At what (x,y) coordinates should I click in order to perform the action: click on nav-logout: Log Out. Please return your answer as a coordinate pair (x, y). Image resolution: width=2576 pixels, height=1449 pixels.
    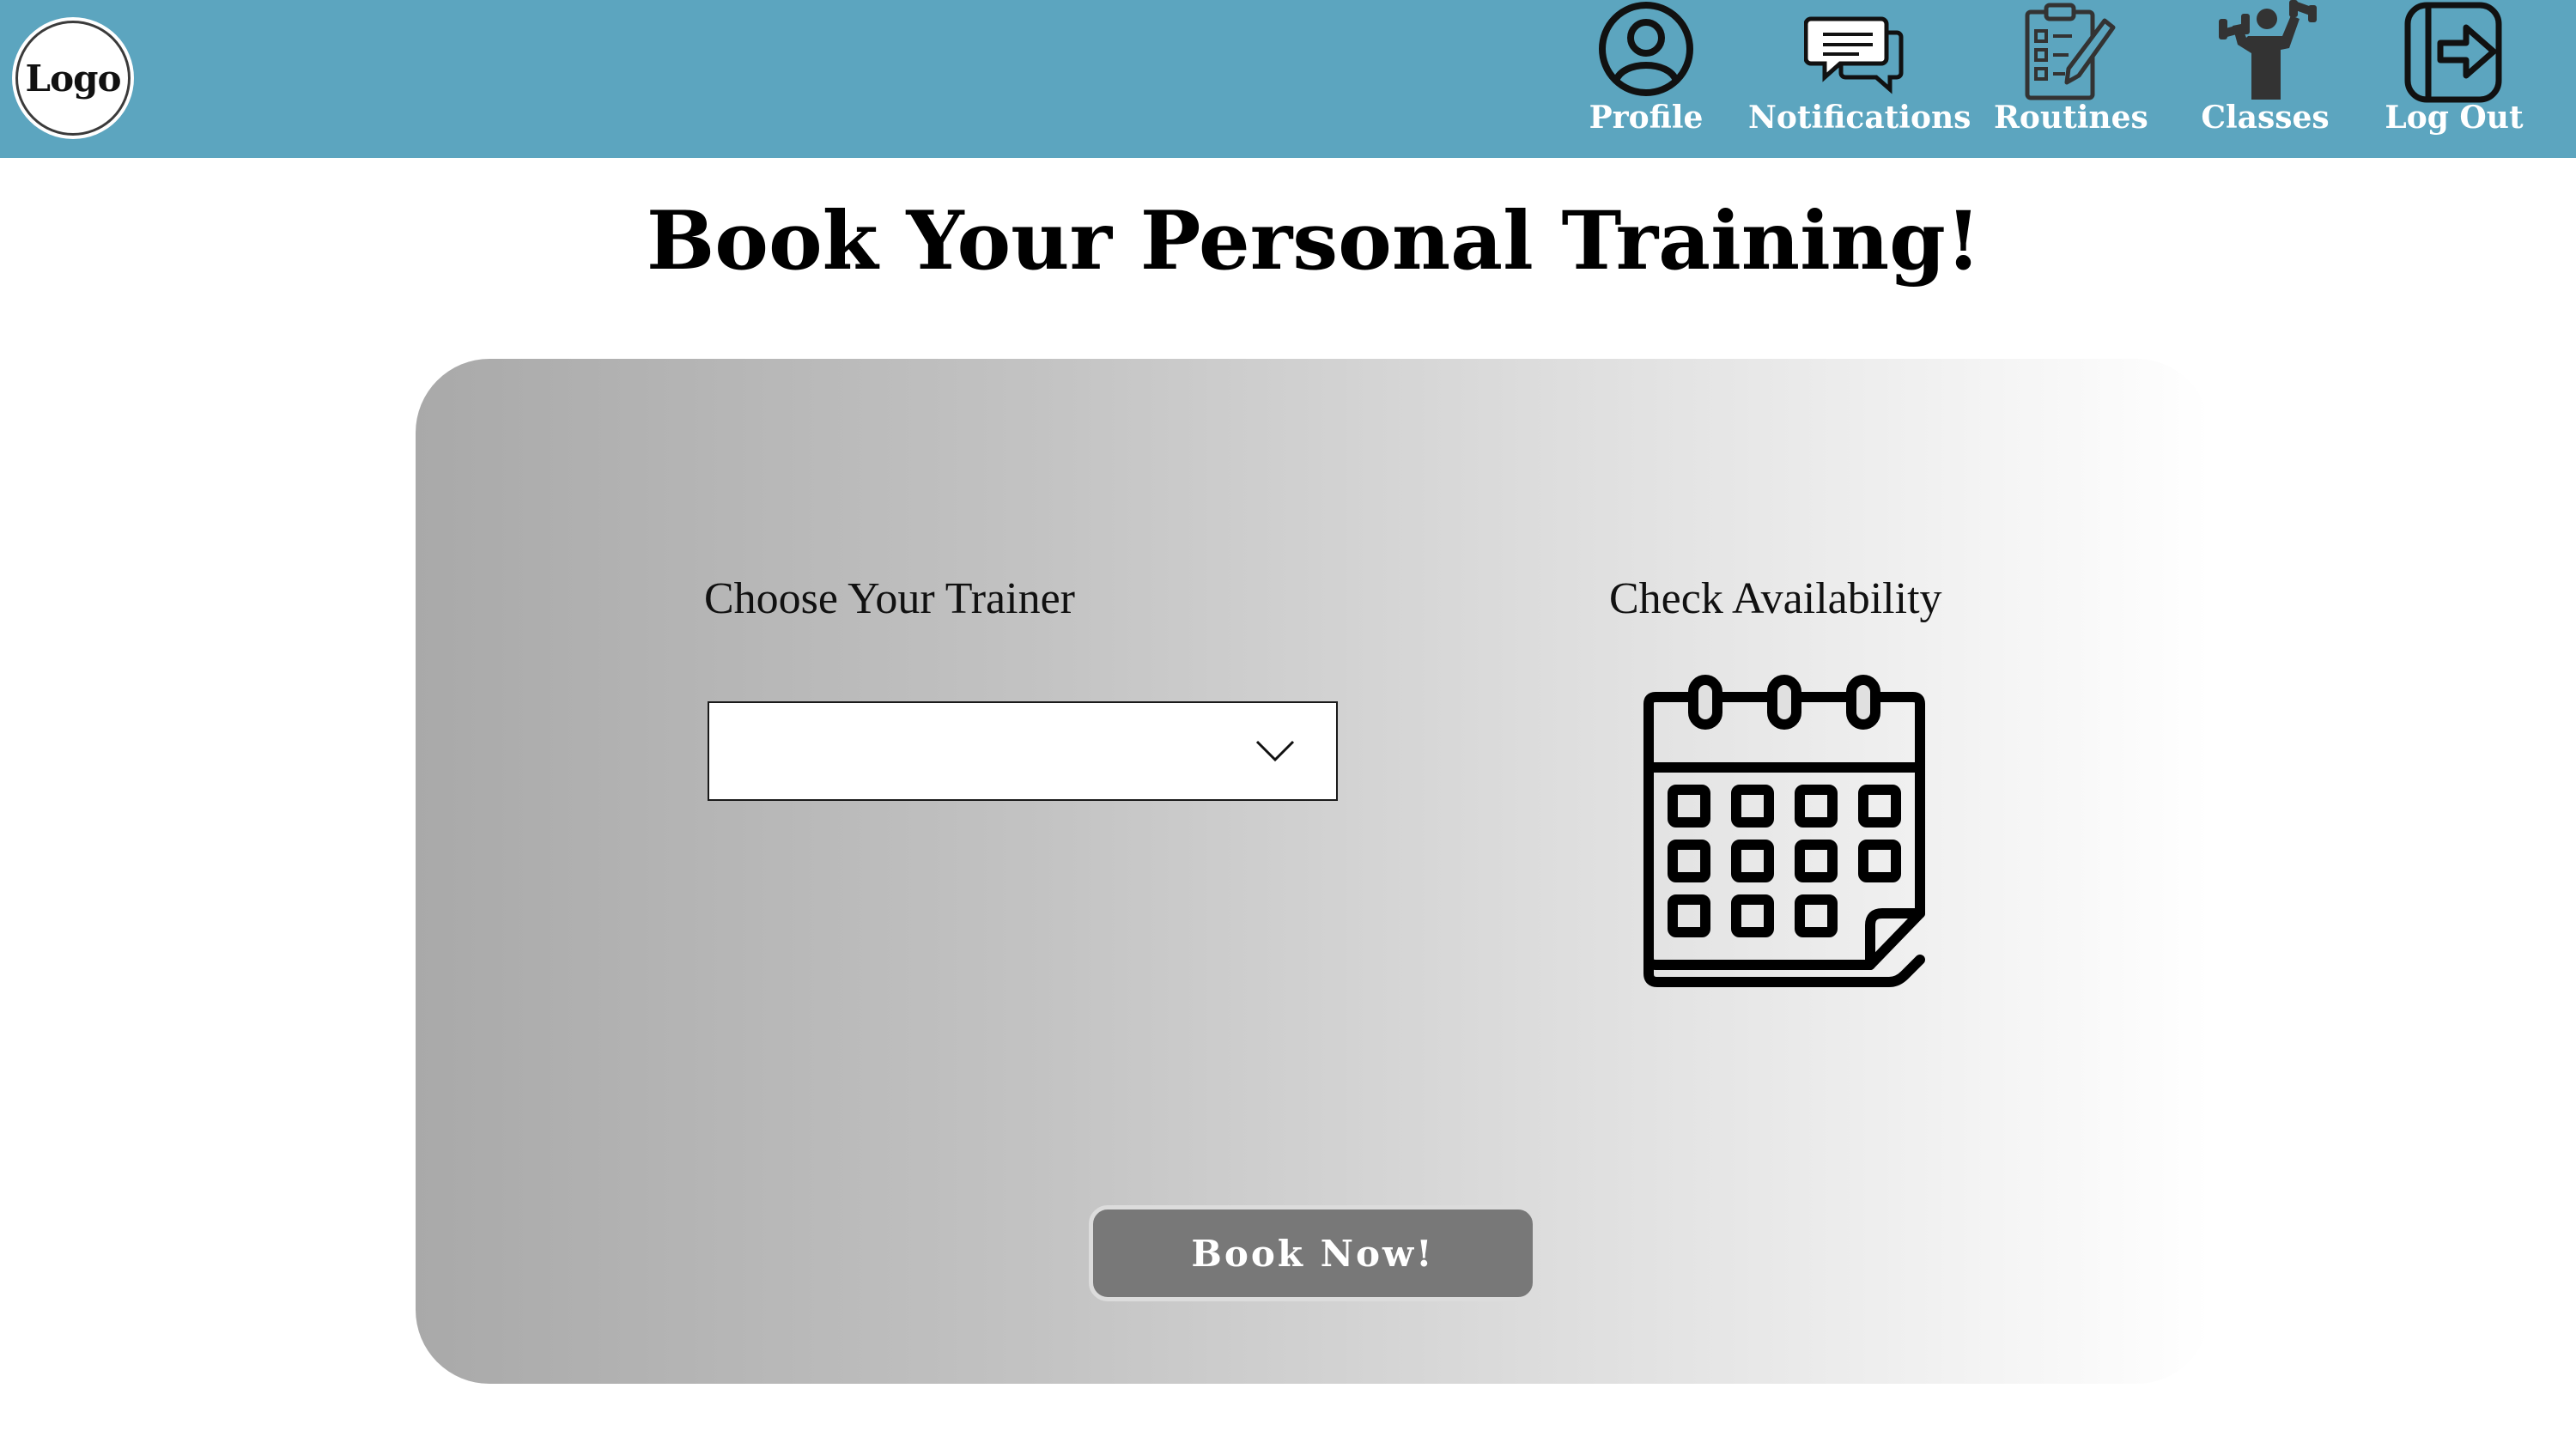
    Looking at the image, I should click on (2454, 79).